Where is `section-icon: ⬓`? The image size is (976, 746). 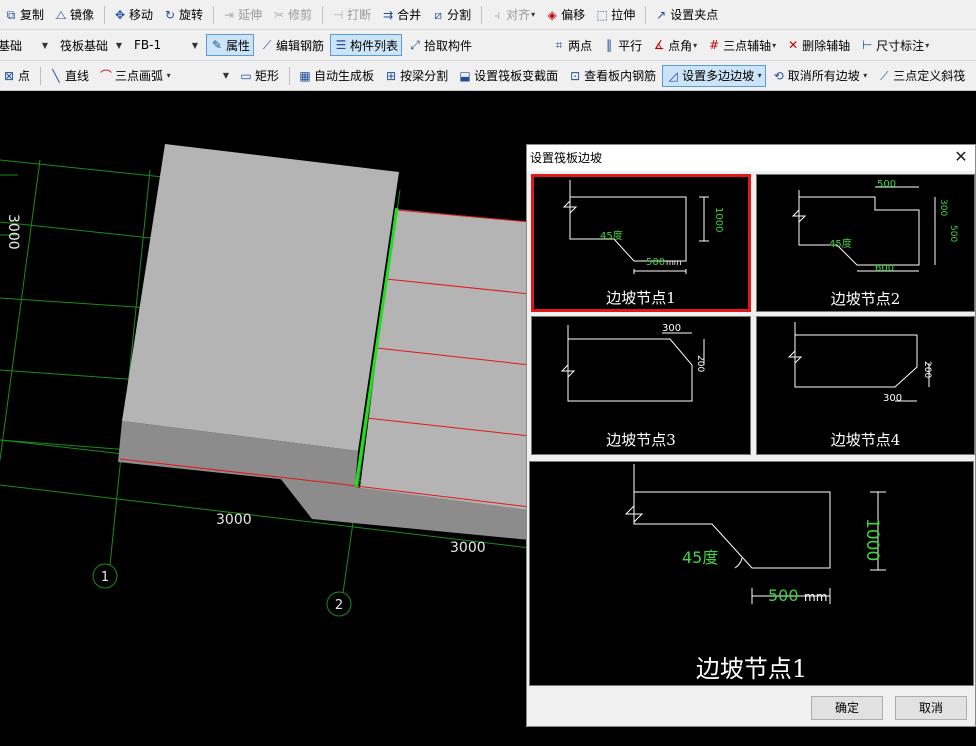 section-icon: ⬓ is located at coordinates (465, 75).